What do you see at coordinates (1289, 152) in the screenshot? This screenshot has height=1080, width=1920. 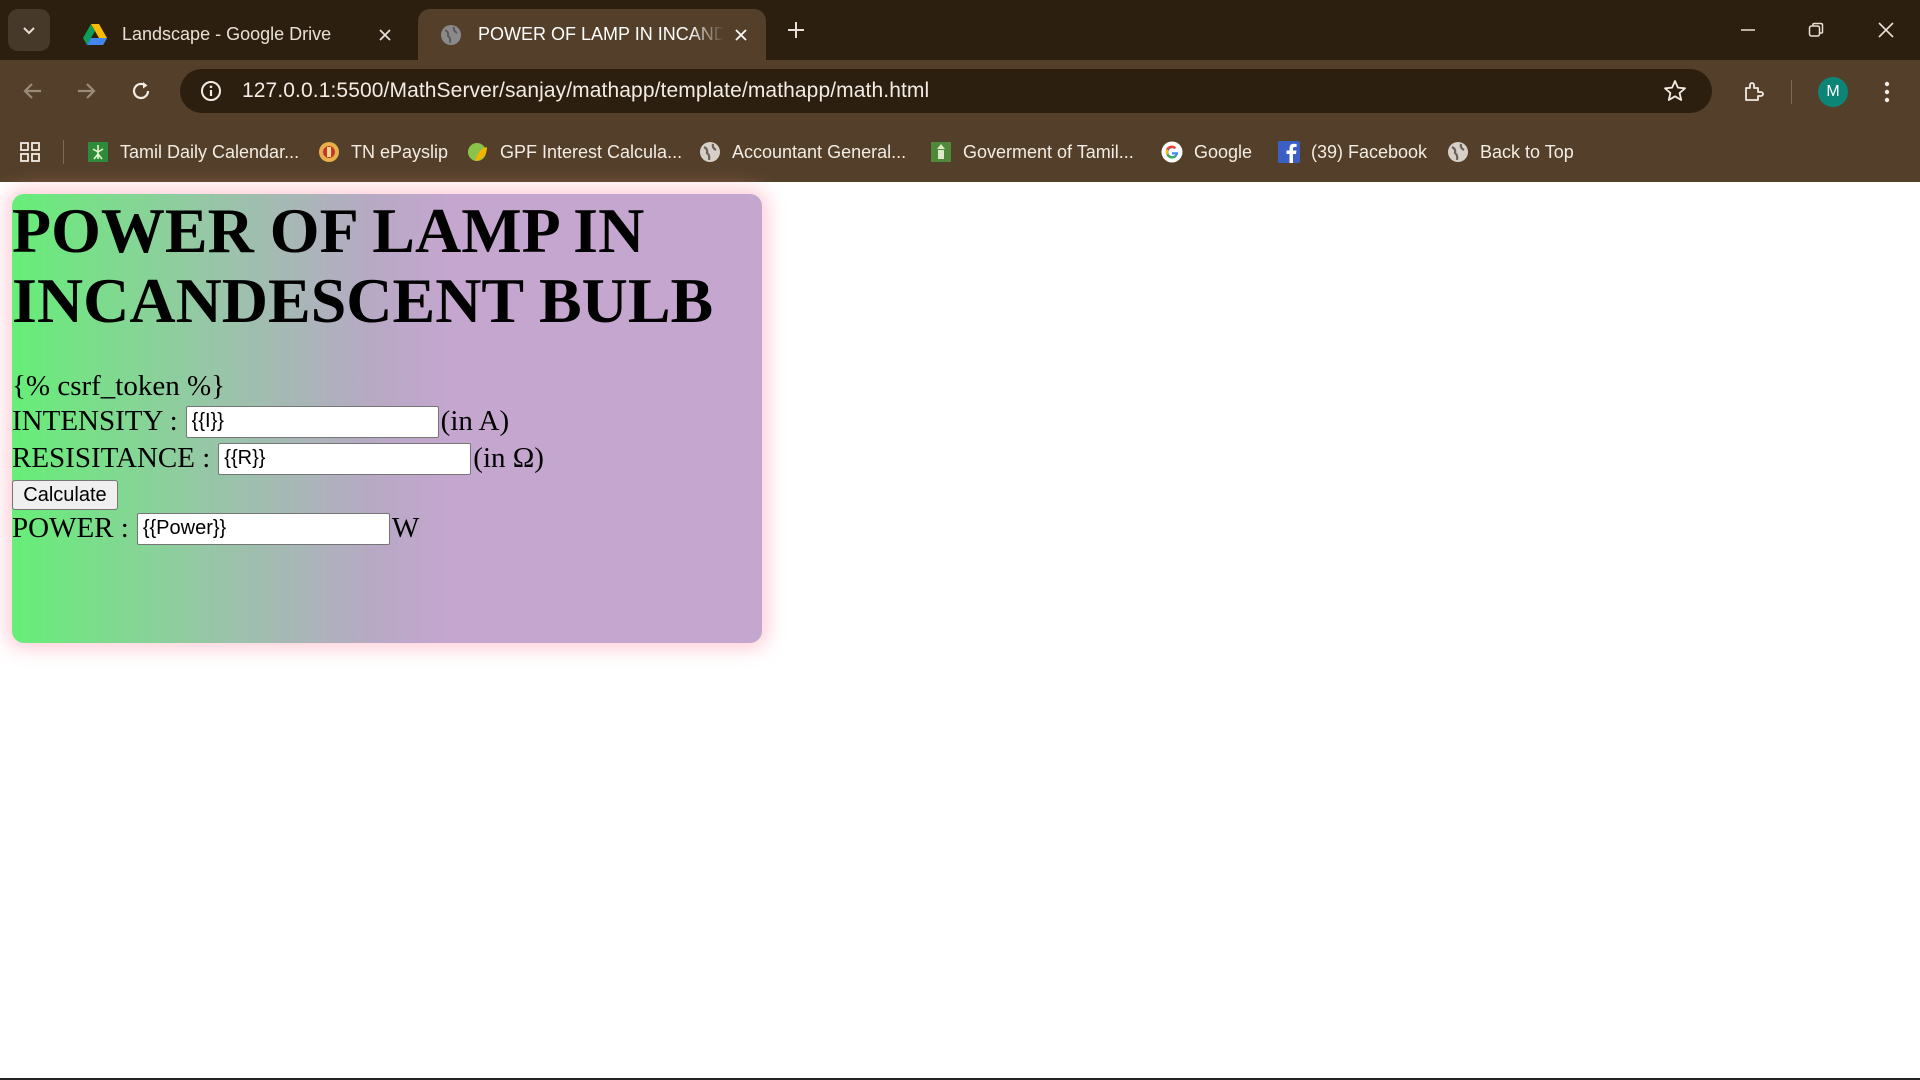 I see `facebook-icon` at bounding box center [1289, 152].